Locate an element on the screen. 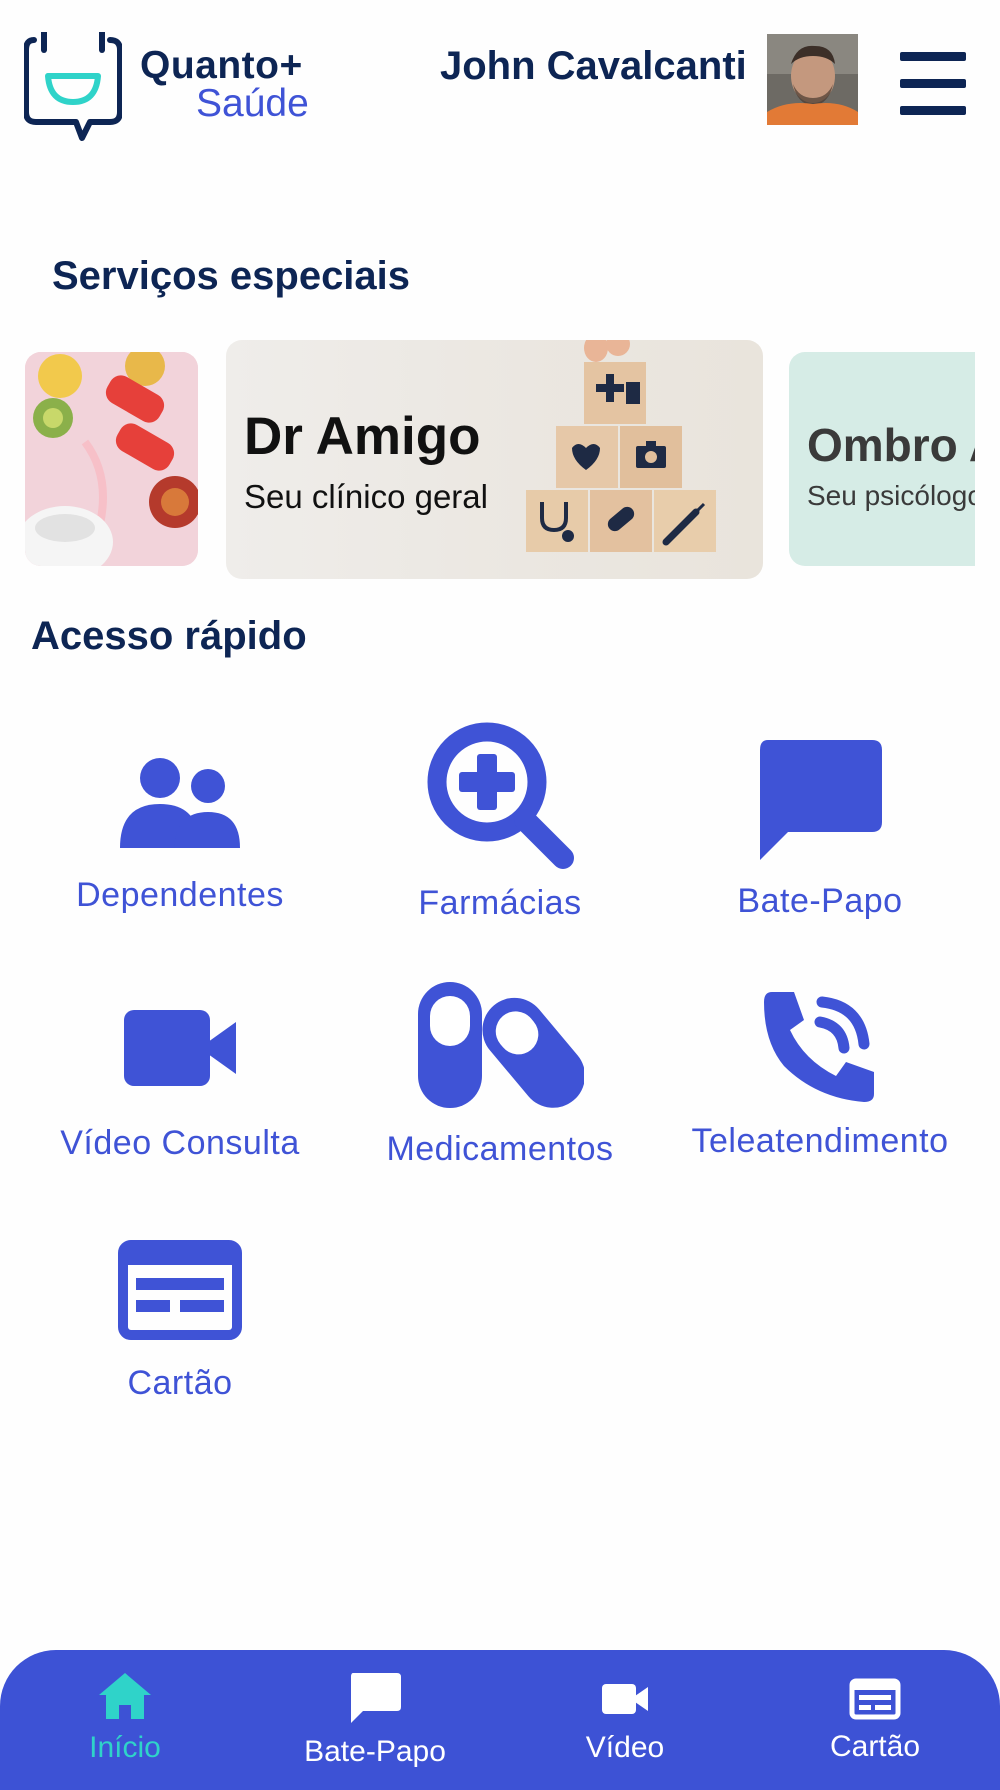 Image resolution: width=1000 pixels, height=1790 pixels. quick-access-label: Farmácias is located at coordinates (500, 903).